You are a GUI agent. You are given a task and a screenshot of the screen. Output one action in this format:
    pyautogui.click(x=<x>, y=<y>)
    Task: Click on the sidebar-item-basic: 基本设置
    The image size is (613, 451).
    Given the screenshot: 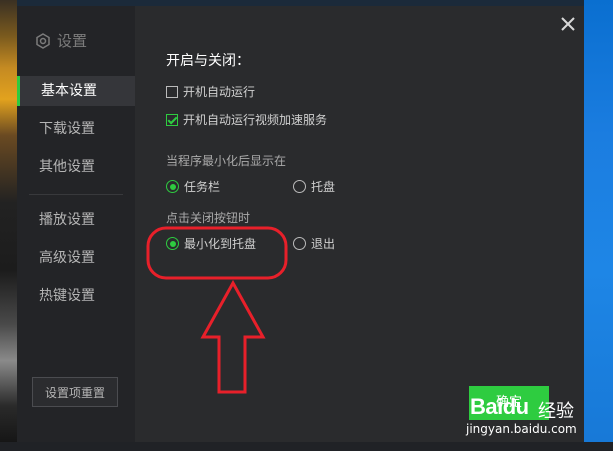 What is the action you would take?
    pyautogui.click(x=76, y=91)
    